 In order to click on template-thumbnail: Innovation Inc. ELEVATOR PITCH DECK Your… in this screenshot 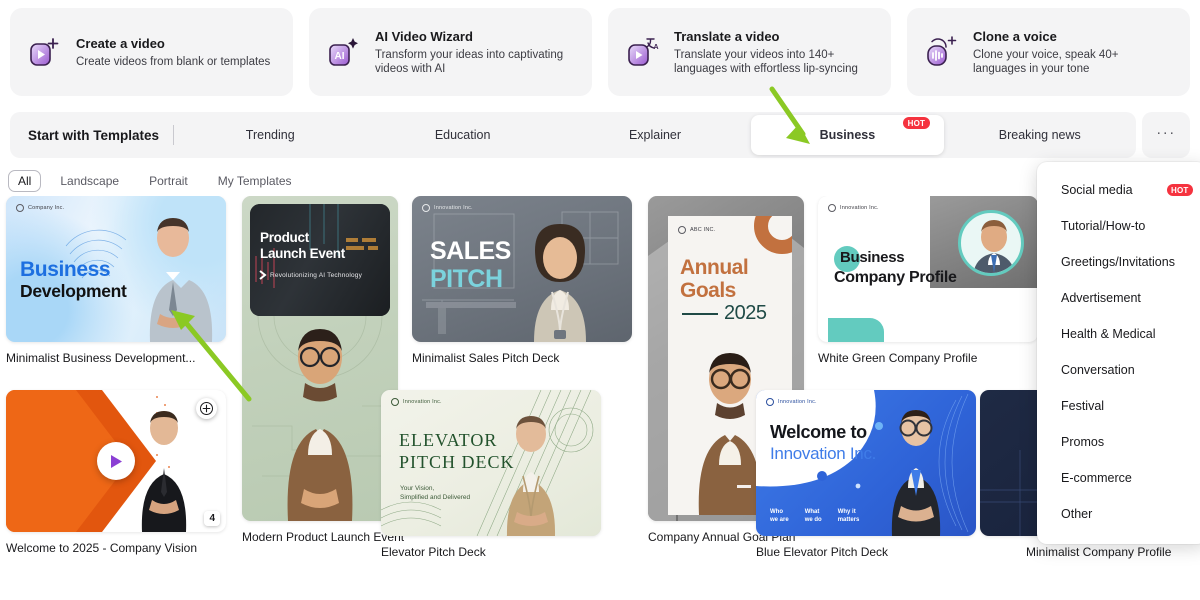, I will do `click(491, 463)`.